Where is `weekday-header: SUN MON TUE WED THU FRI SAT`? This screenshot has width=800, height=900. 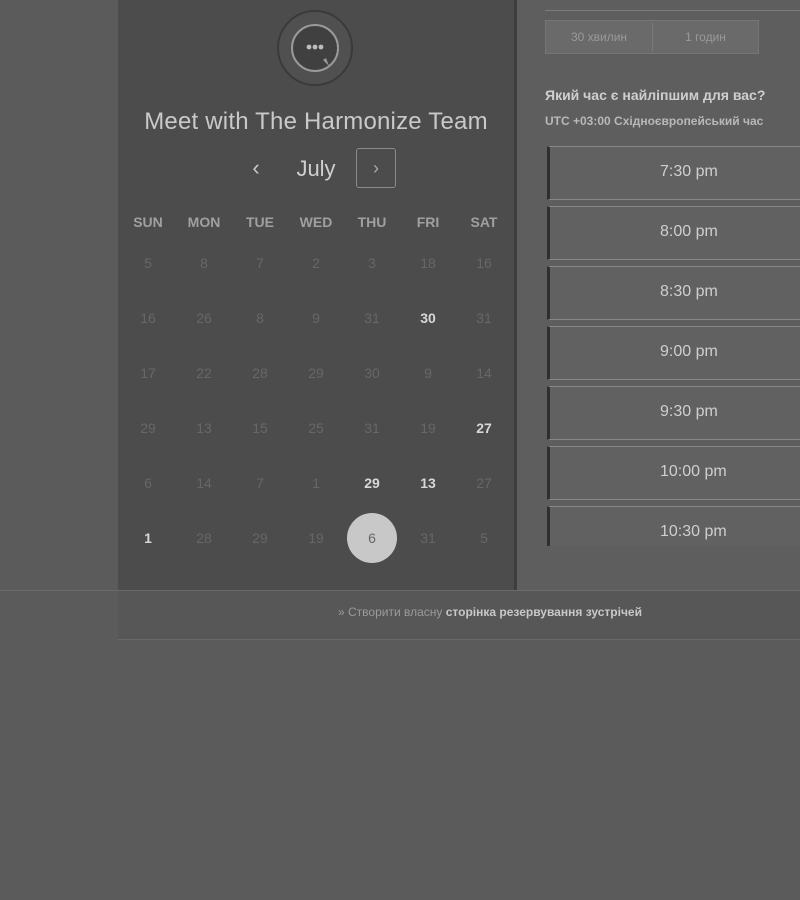 weekday-header: SUN MON TUE WED THU FRI SAT is located at coordinates (316, 225).